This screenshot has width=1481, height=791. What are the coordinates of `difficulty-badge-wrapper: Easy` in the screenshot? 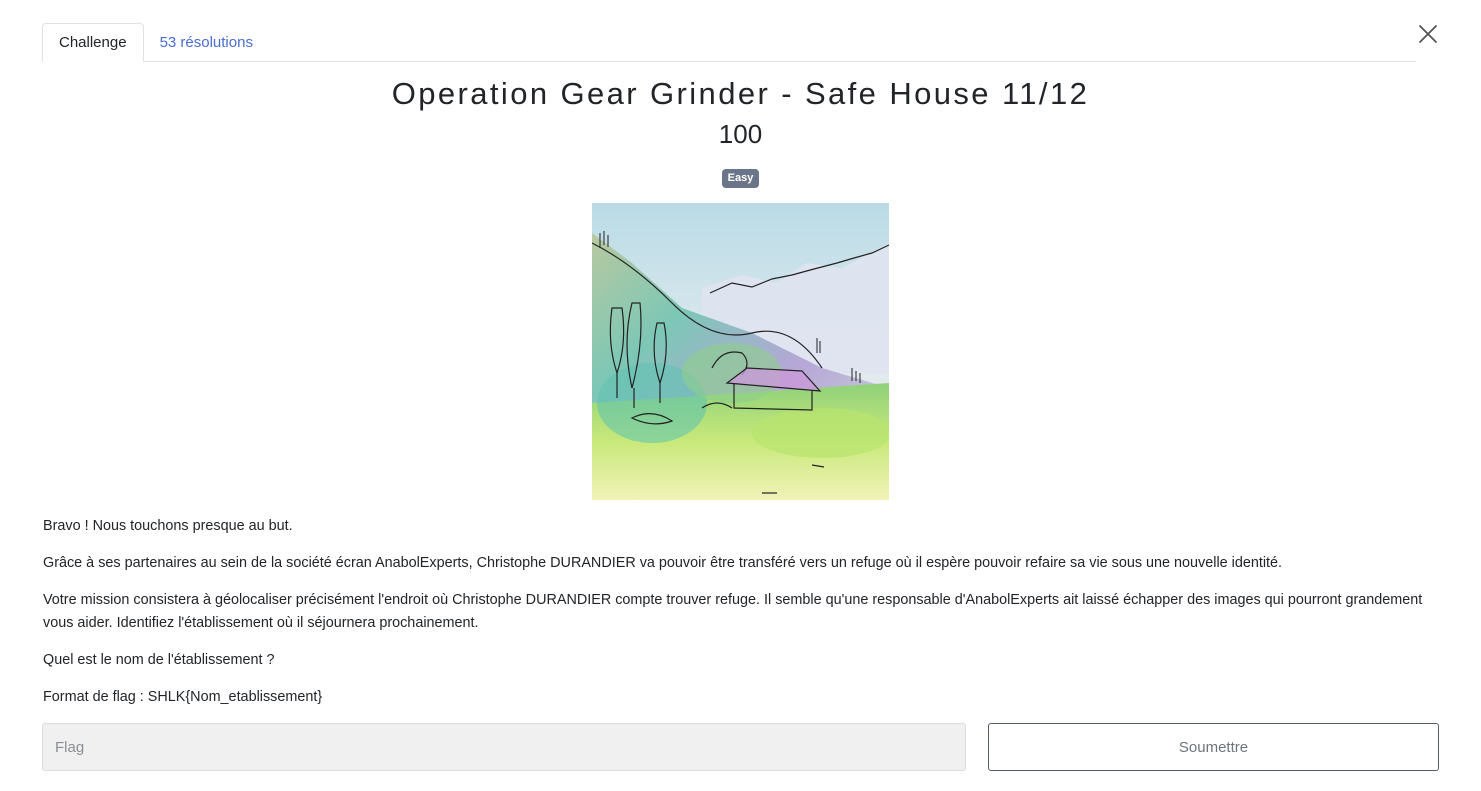 It's located at (740, 178).